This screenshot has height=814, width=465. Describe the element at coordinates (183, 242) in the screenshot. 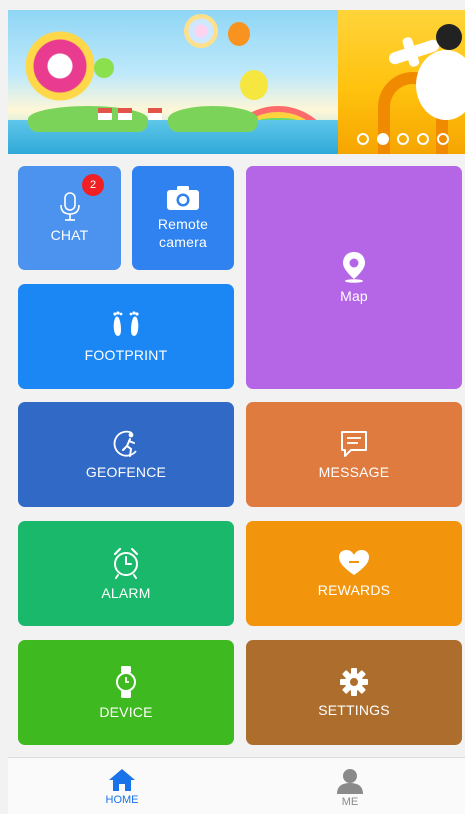

I see `remote-camera-label-line2: camera` at that location.